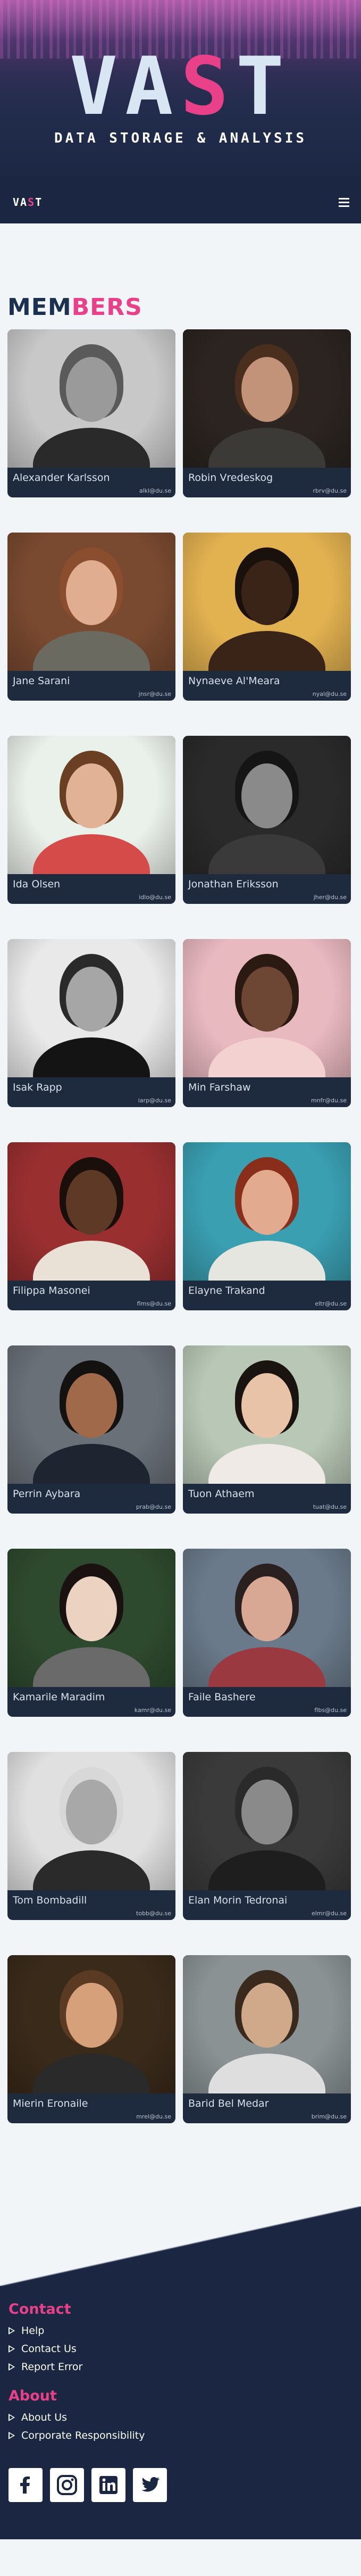 The height and width of the screenshot is (2576, 361). Describe the element at coordinates (52, 2367) in the screenshot. I see `footer-link-label: Report Error` at that location.